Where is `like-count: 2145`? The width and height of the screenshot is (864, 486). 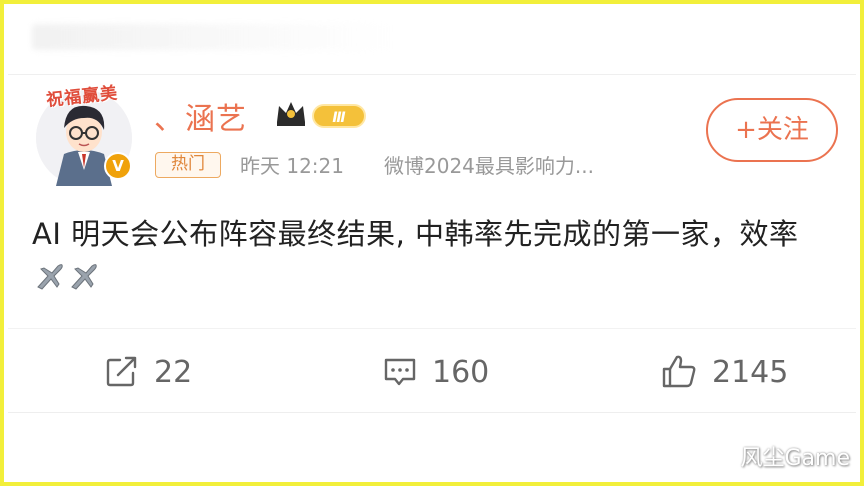 like-count: 2145 is located at coordinates (750, 372).